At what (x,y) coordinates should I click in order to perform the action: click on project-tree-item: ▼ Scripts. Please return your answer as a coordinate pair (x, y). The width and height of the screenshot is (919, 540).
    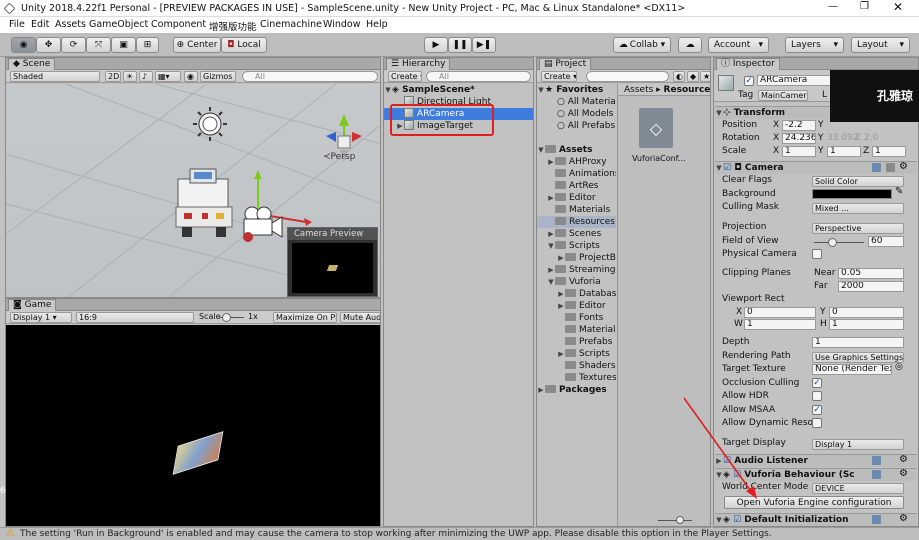
    Looking at the image, I should click on (576, 246).